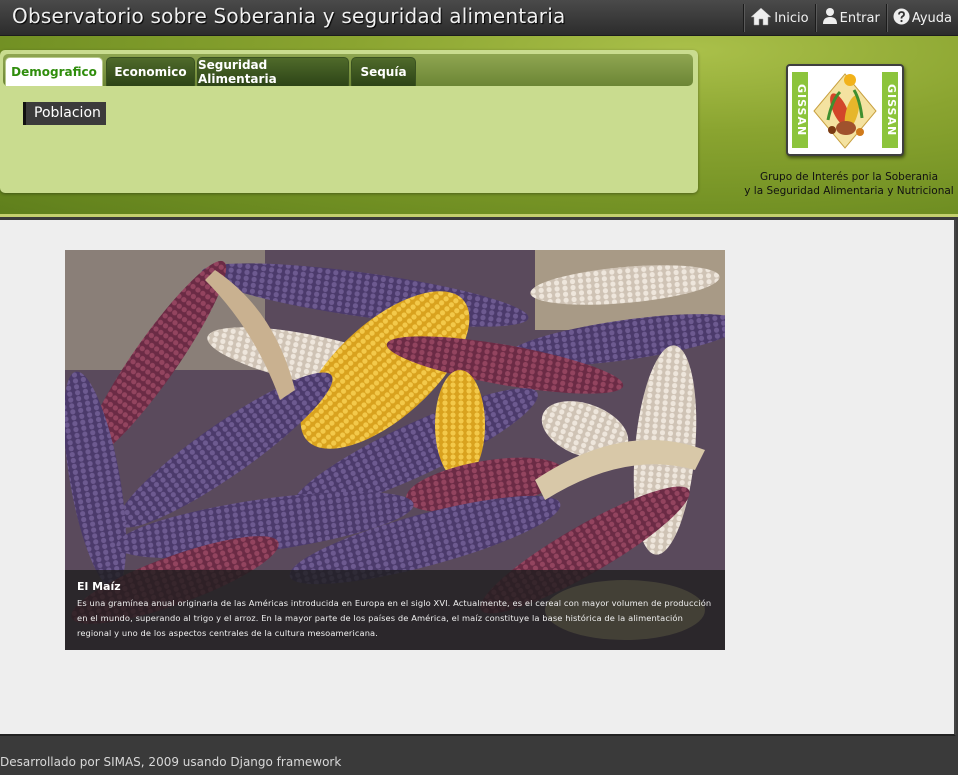 This screenshot has height=775, width=958. I want to click on tab-seguridad-alimentaria: Seguridad Alimentaria, so click(273, 71).